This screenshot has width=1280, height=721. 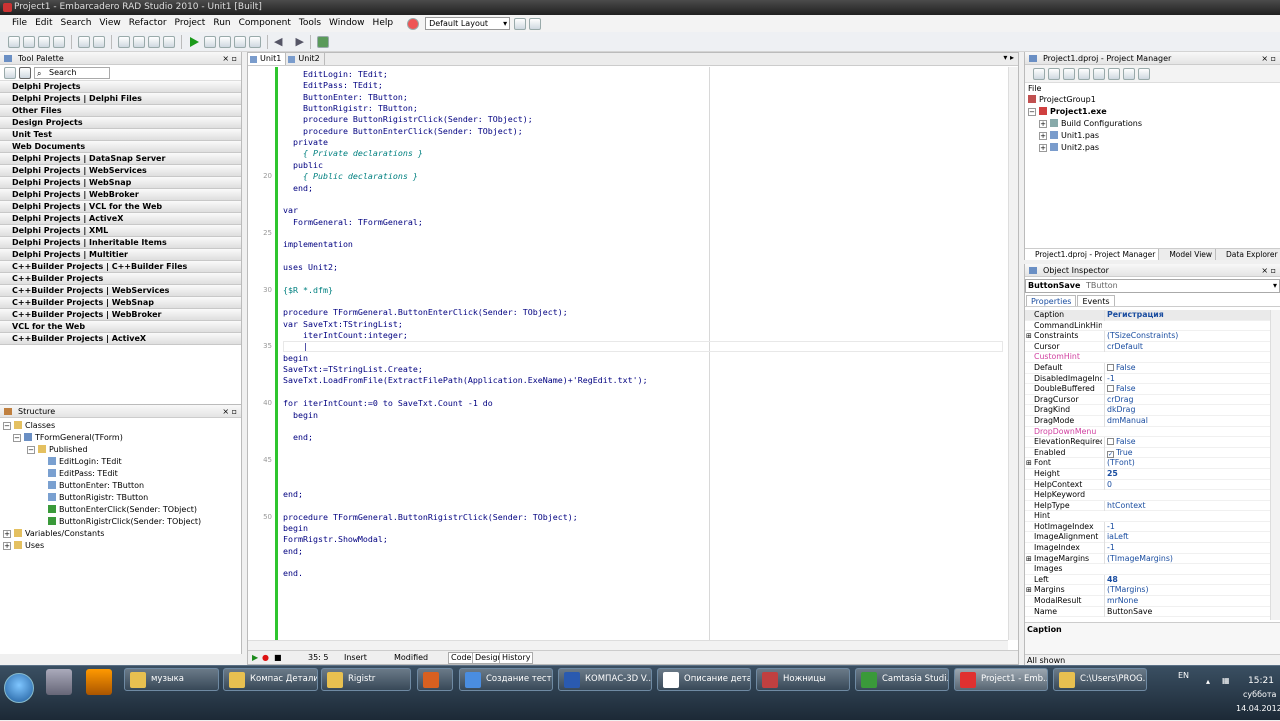 What do you see at coordinates (1186, 612) in the screenshot?
I see `property-value: ButtonSave` at bounding box center [1186, 612].